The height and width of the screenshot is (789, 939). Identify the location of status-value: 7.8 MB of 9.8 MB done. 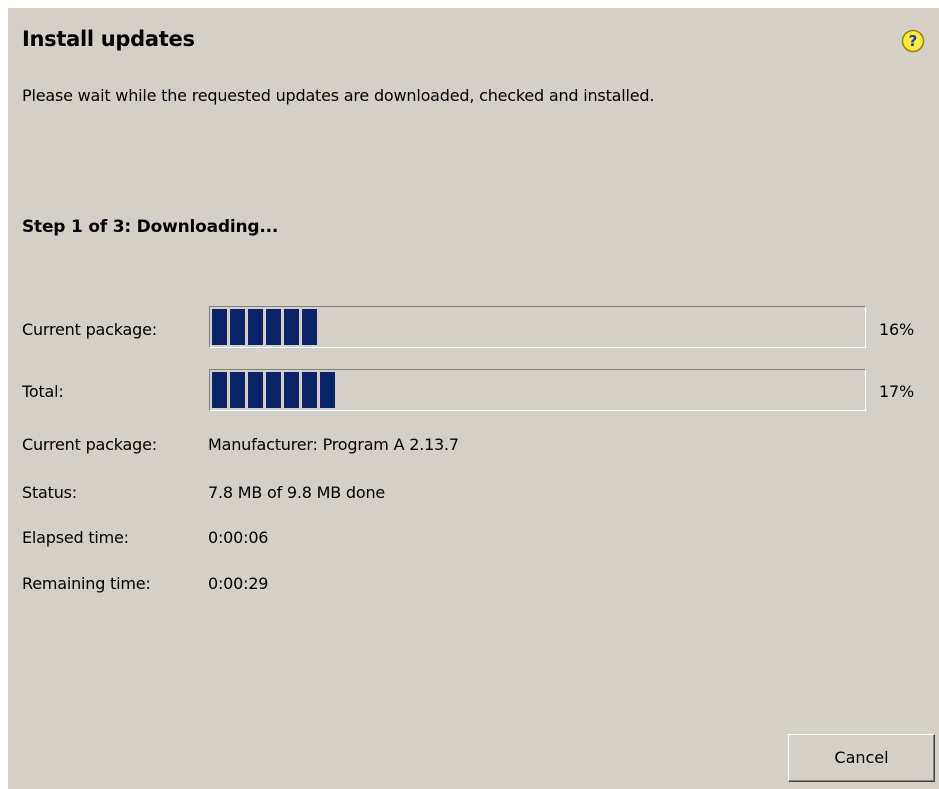
(297, 492).